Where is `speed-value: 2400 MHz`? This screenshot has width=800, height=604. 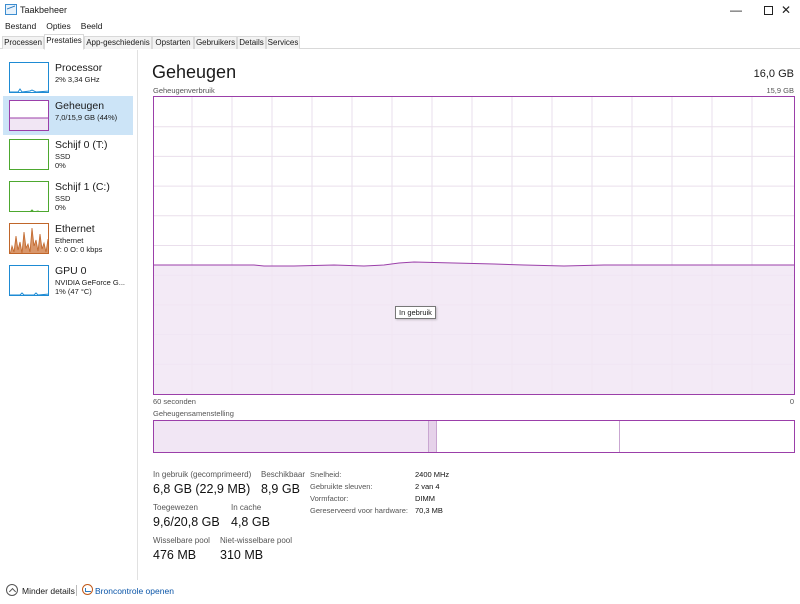
speed-value: 2400 MHz is located at coordinates (432, 474).